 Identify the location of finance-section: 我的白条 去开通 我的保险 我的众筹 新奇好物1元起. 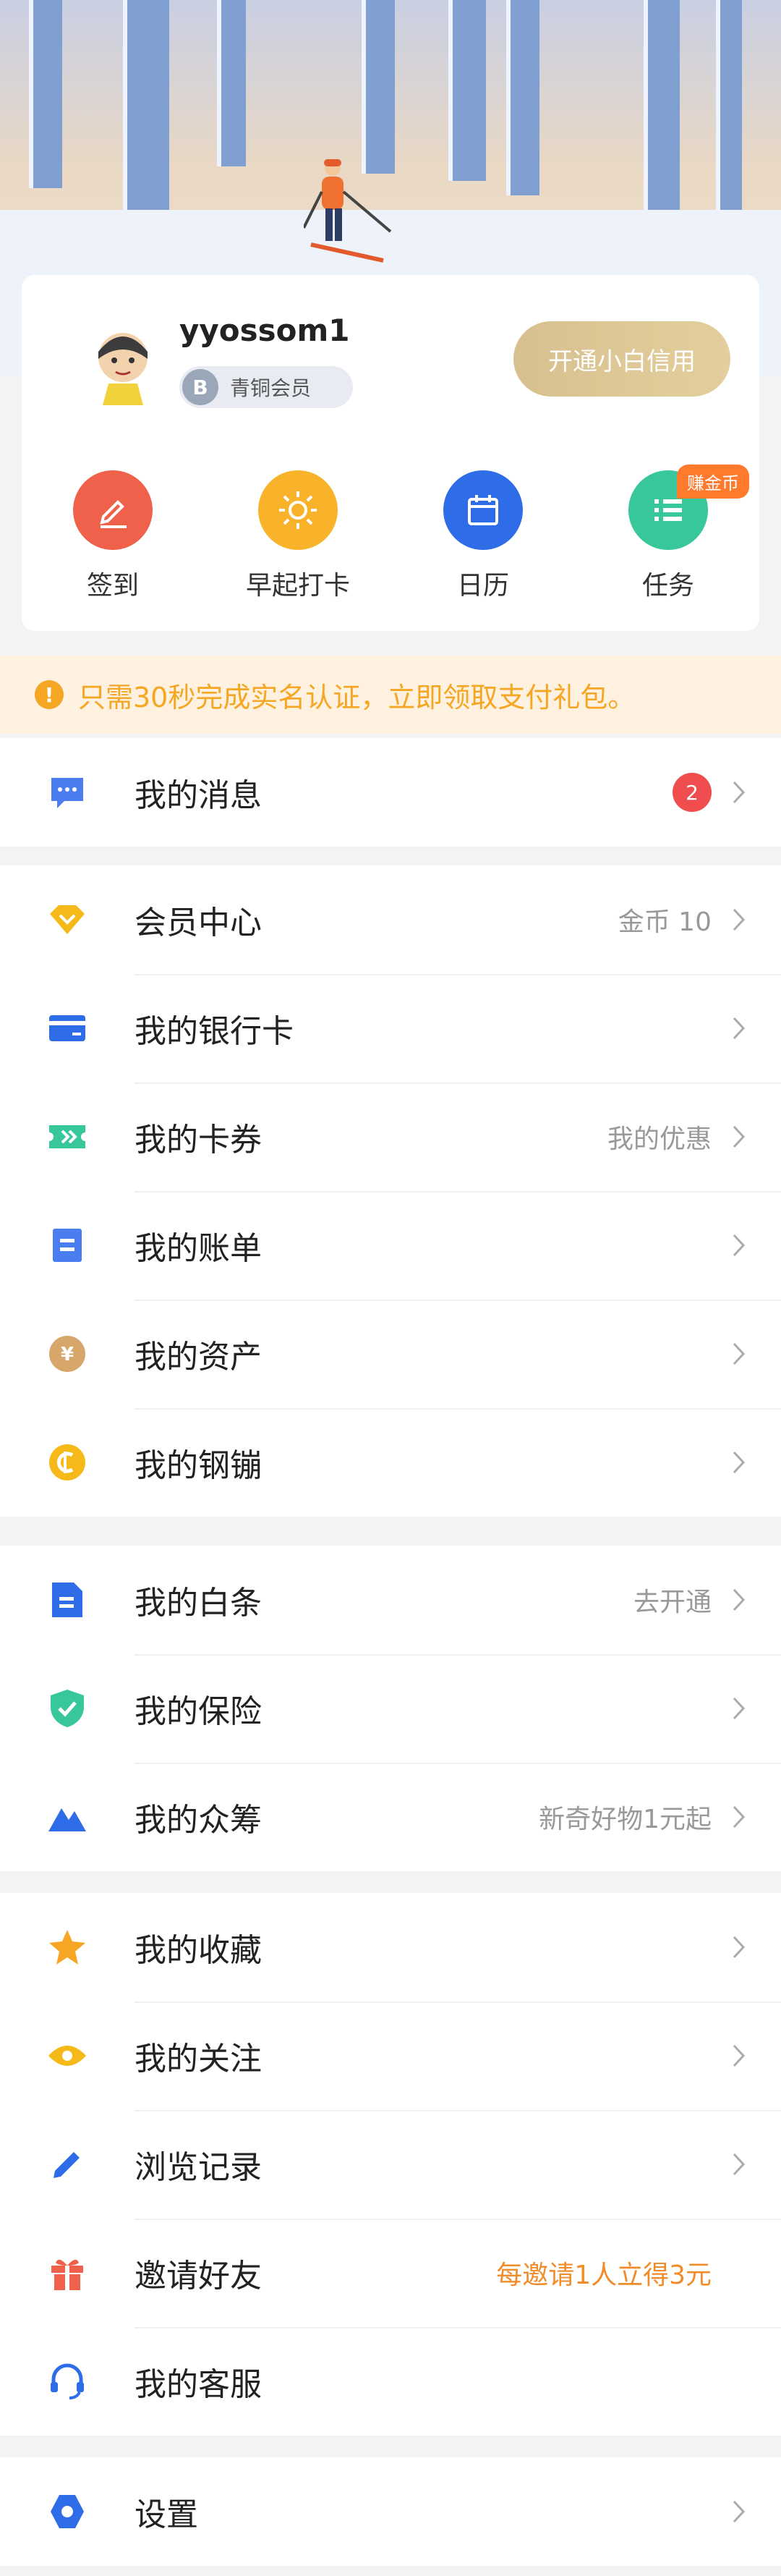
(390, 1709).